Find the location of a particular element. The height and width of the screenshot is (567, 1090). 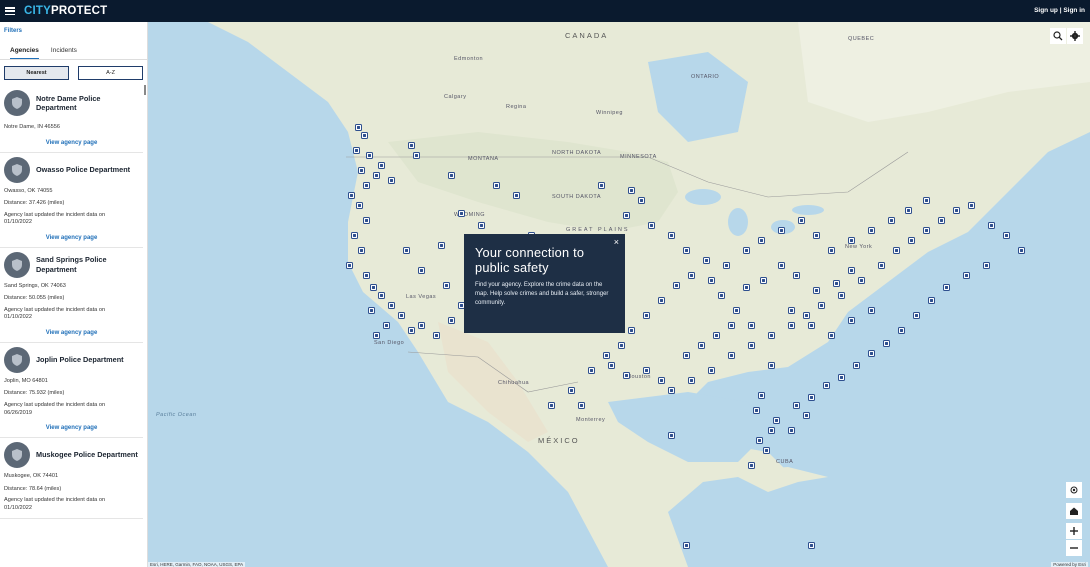

agency-name: Joplin Police Department is located at coordinates (80, 359).